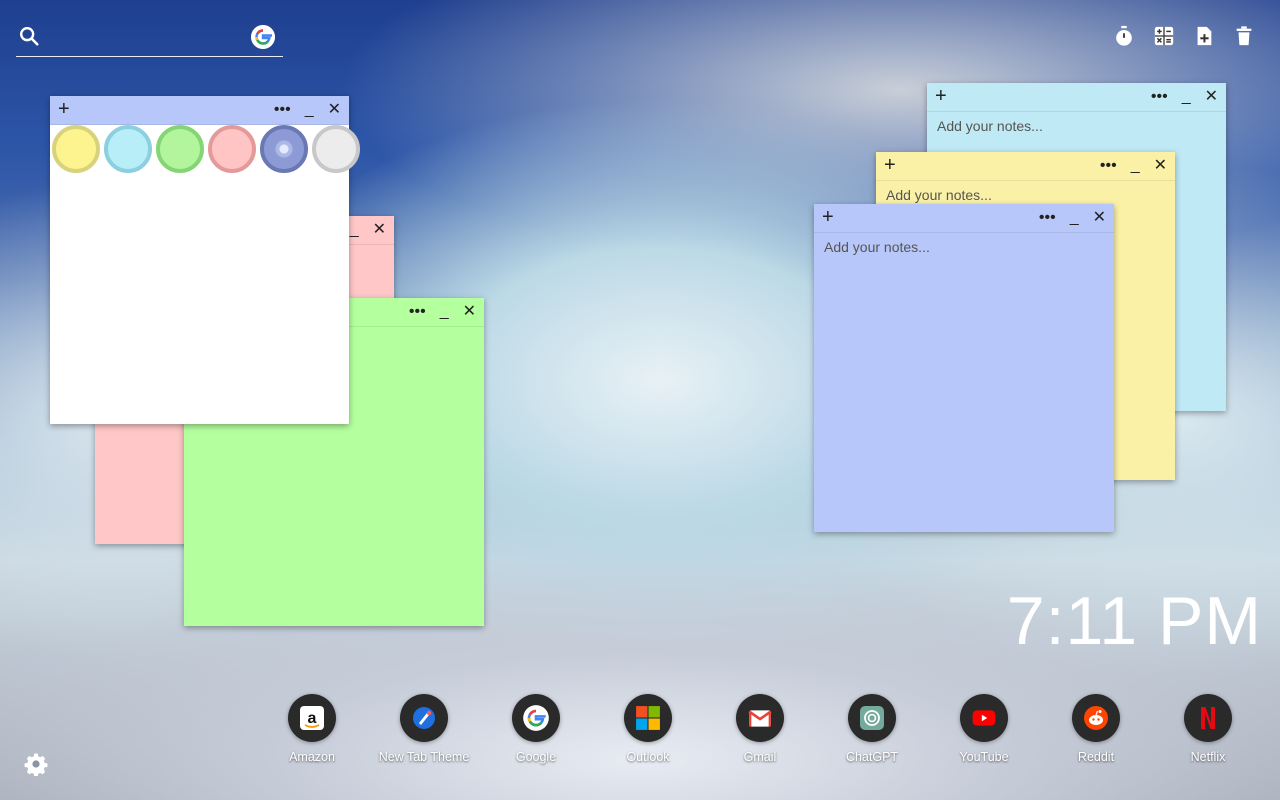 The height and width of the screenshot is (800, 1280). I want to click on app-label: Netflix, so click(1208, 757).